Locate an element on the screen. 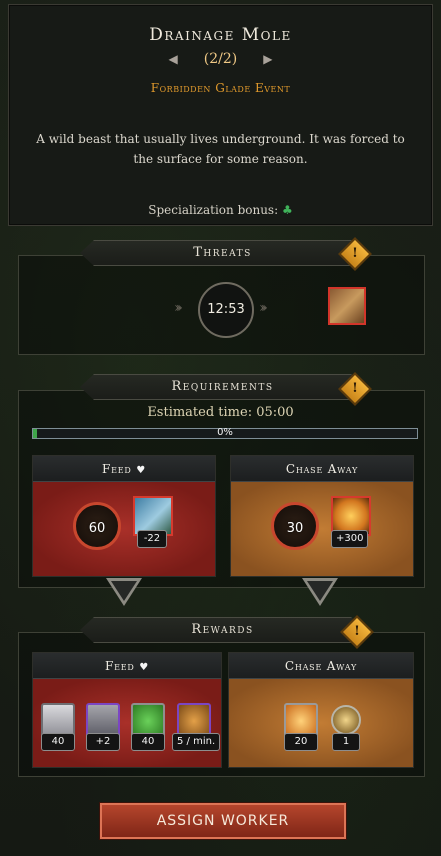 The image size is (441, 856). prev-arrow-icon: ◀ is located at coordinates (173, 59).